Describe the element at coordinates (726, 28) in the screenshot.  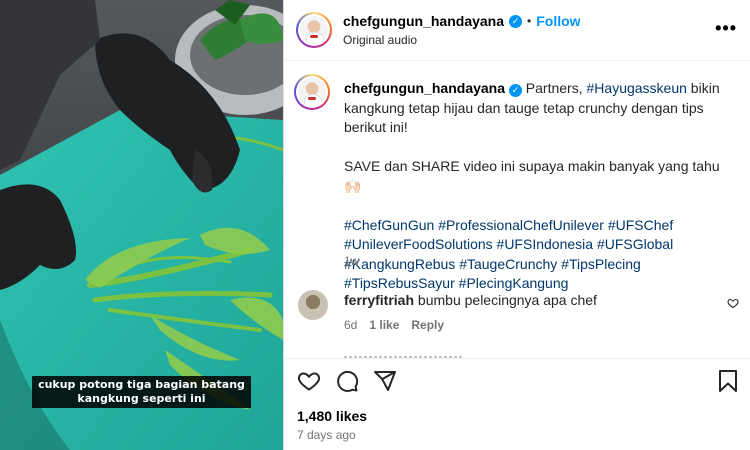
I see `more-horizontal-icon: •••` at that location.